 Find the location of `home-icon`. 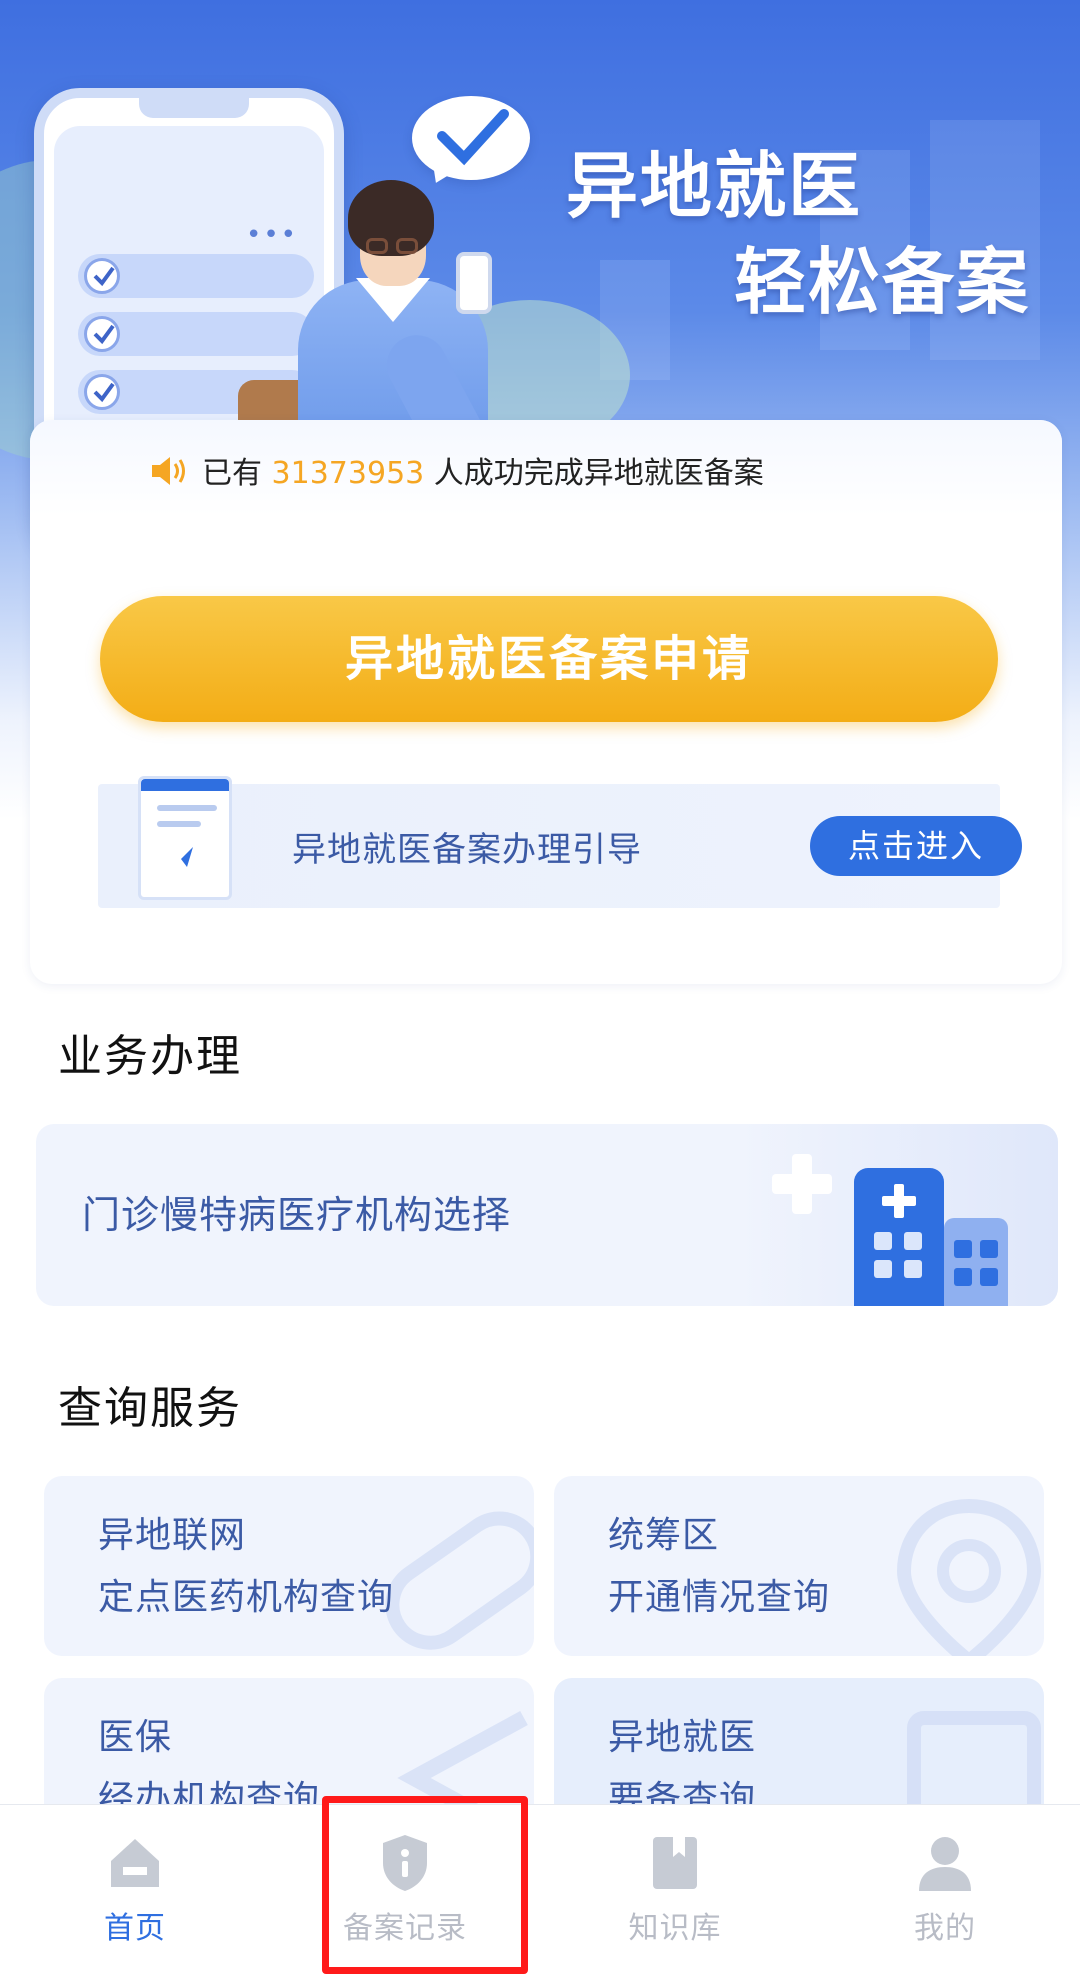

home-icon is located at coordinates (135, 1863).